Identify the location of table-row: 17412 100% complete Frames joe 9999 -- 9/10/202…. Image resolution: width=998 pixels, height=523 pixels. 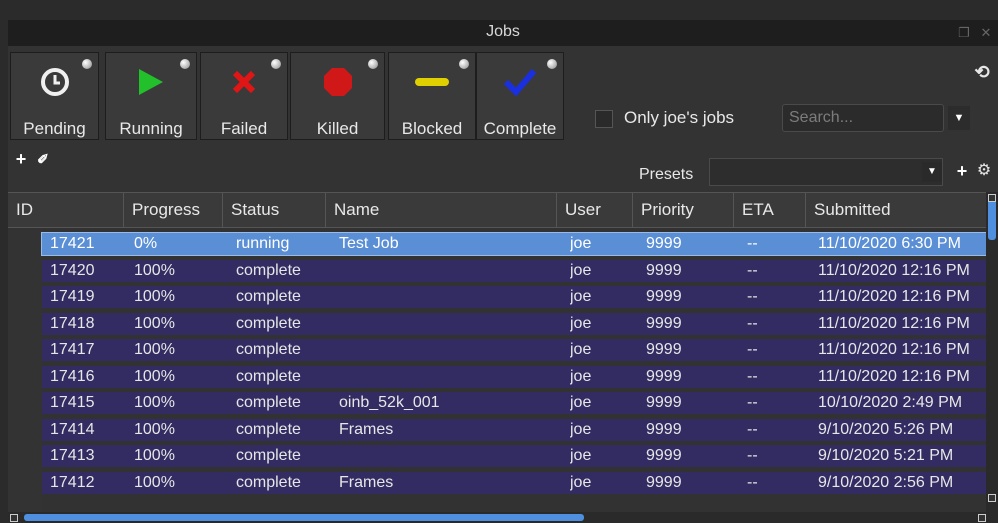
(514, 482).